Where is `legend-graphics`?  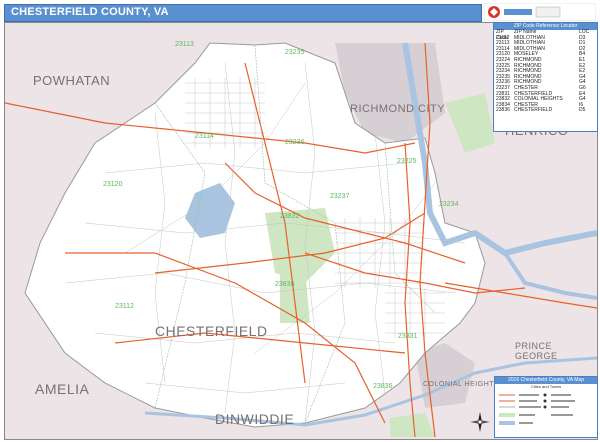 legend-graphics is located at coordinates (537, 409).